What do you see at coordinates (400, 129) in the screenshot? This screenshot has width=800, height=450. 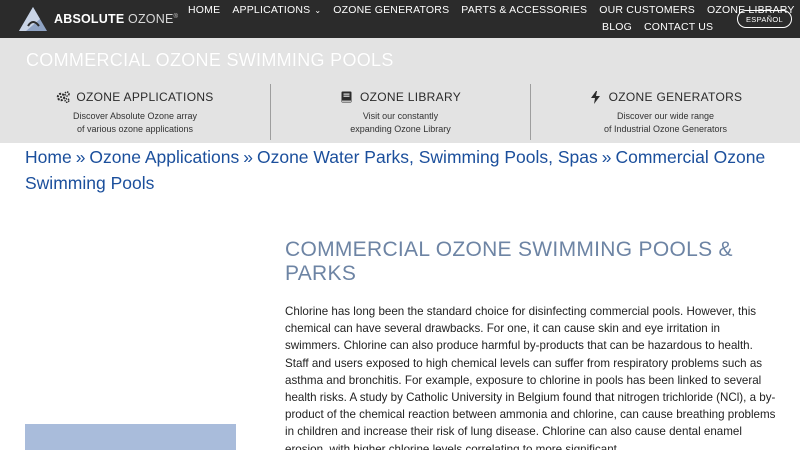 I see `feature-desc-line: expanding Ozone Library` at bounding box center [400, 129].